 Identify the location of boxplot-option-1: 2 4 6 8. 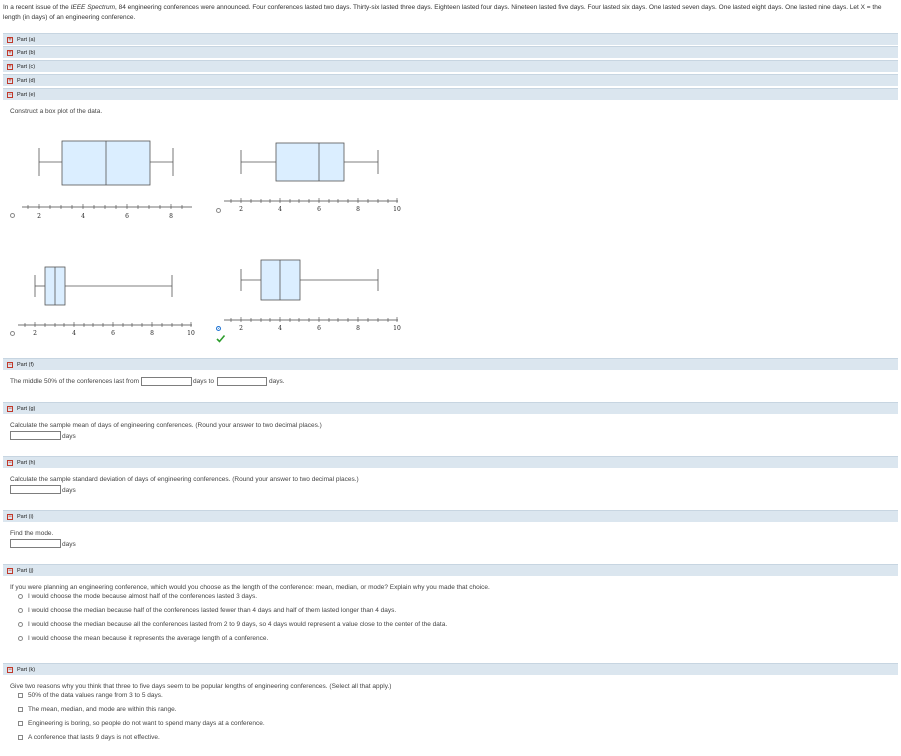
(107, 180).